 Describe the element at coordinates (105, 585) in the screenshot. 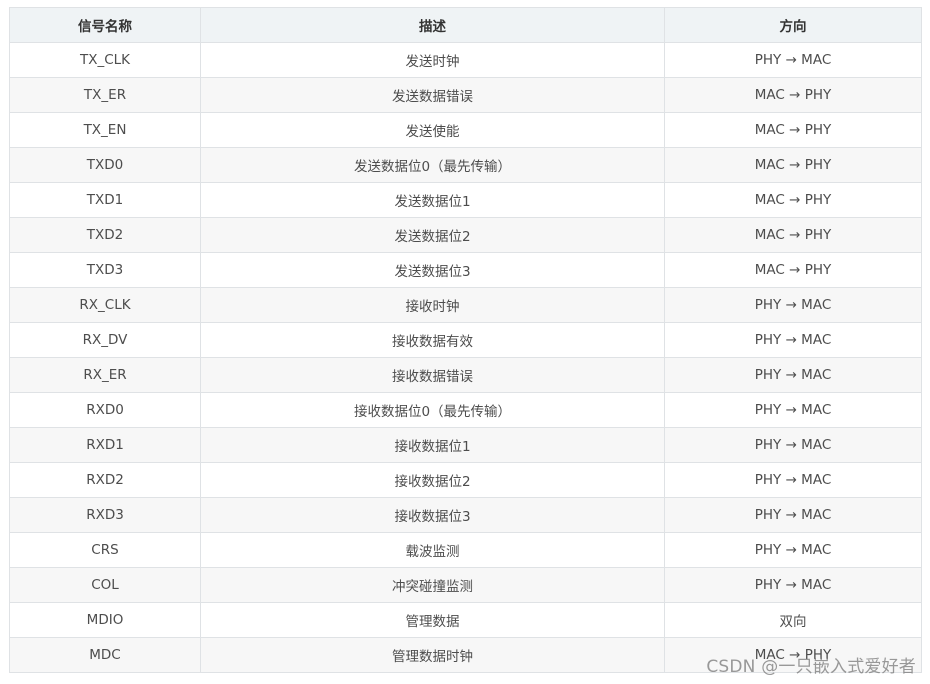

I see `signal-name-cell: COL` at that location.